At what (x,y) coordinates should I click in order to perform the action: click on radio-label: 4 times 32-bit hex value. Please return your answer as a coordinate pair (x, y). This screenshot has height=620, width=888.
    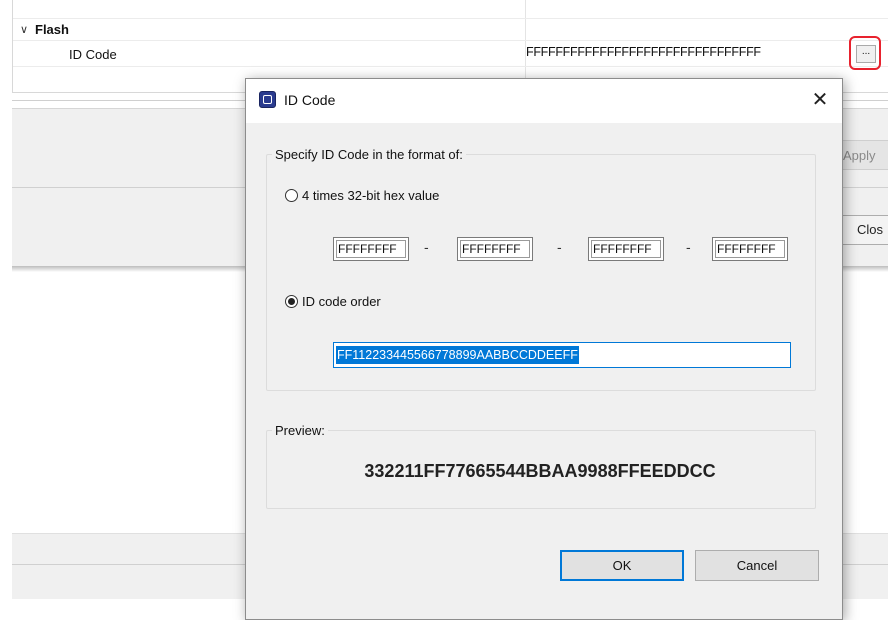
    Looking at the image, I should click on (371, 195).